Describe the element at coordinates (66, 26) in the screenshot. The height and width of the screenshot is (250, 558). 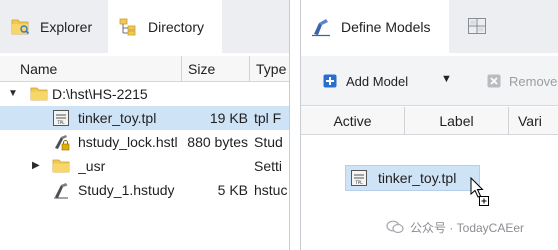
I see `tab-explorer-label: Explorer` at that location.